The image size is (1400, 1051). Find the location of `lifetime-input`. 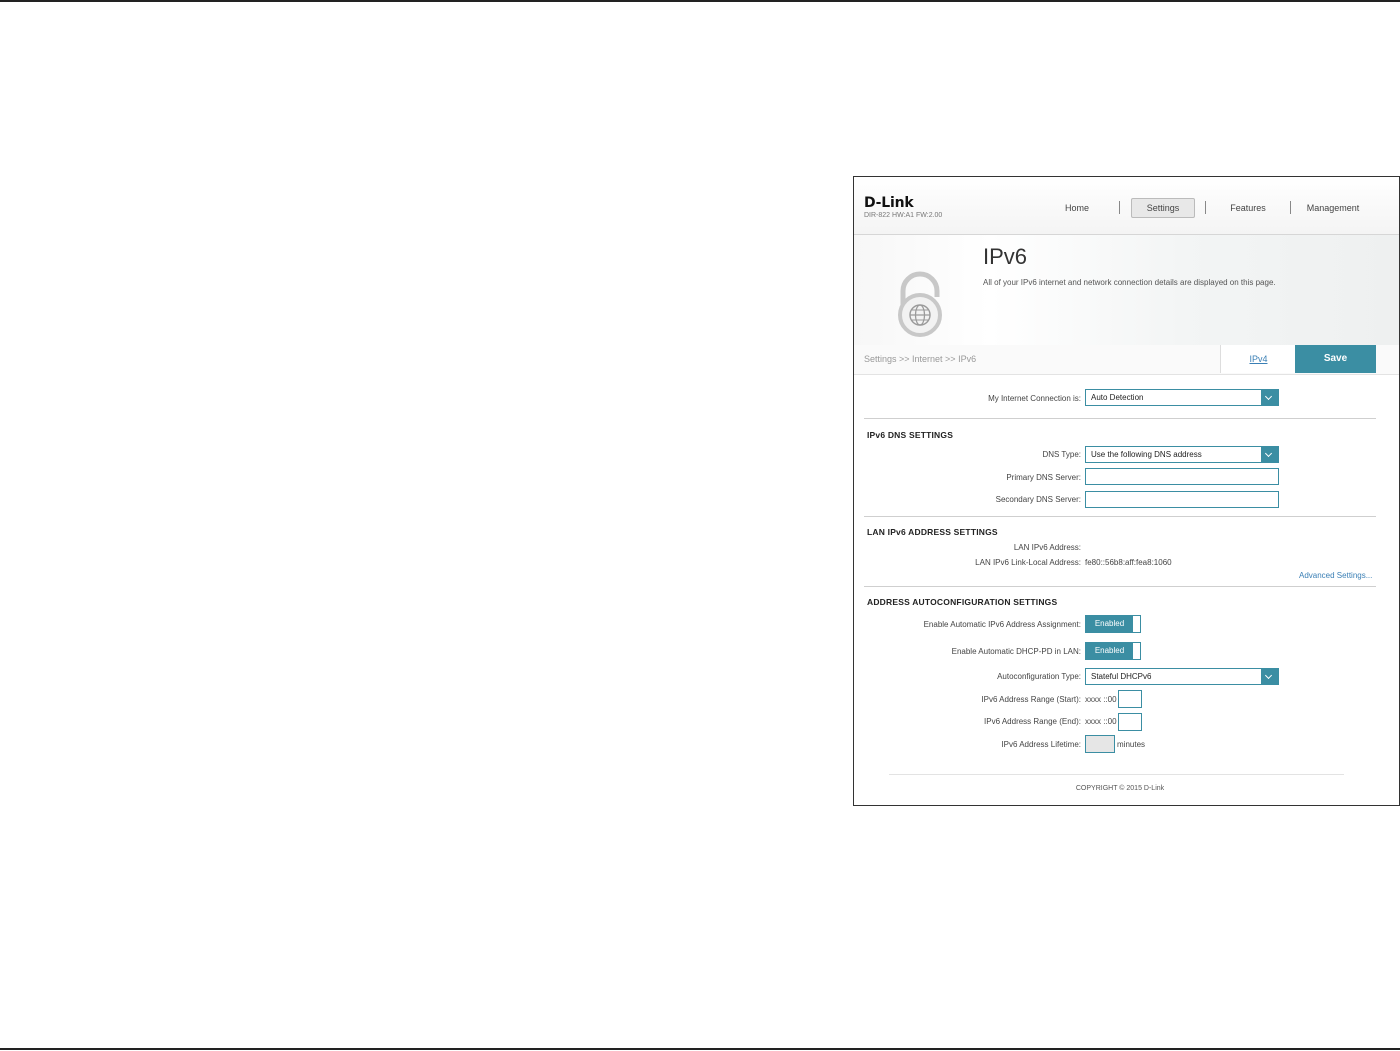

lifetime-input is located at coordinates (1100, 744).